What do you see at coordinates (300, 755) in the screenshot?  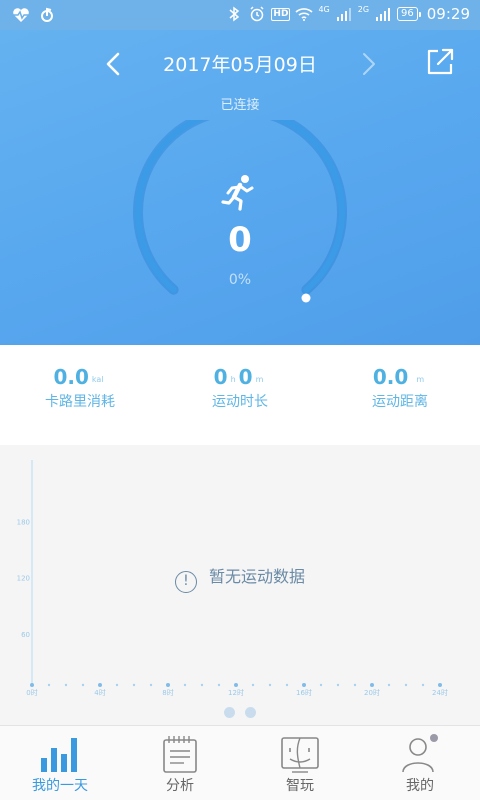 I see `finder-face-icon` at bounding box center [300, 755].